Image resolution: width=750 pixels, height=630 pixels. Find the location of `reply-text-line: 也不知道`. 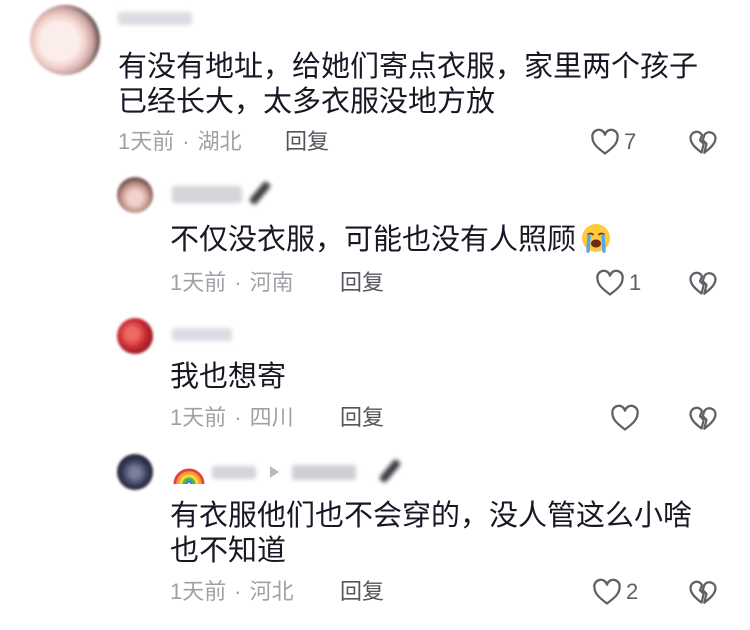

reply-text-line: 也不知道 is located at coordinates (228, 551).